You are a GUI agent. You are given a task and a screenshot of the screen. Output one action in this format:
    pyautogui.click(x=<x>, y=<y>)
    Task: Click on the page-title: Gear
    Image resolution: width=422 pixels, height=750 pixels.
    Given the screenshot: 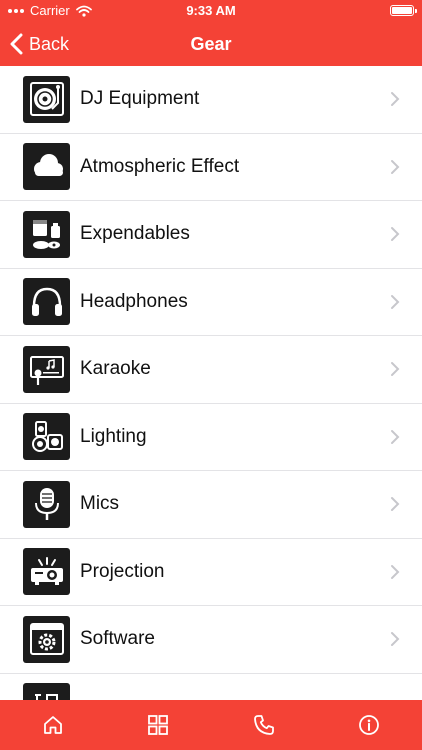 What is the action you would take?
    pyautogui.click(x=211, y=44)
    